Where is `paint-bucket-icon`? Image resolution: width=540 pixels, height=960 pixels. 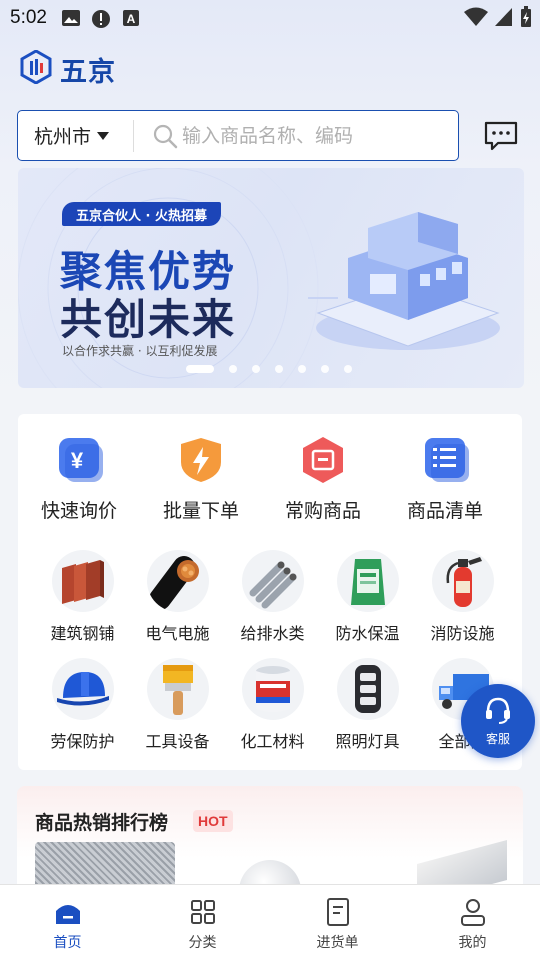 paint-bucket-icon is located at coordinates (272, 689).